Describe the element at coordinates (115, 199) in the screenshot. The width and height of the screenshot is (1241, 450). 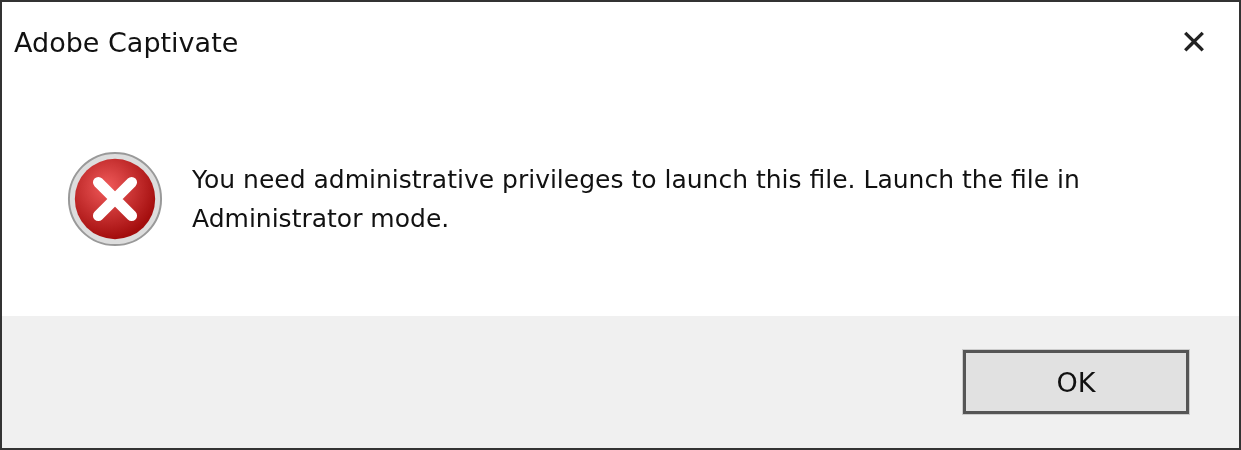
I see `error-icon` at that location.